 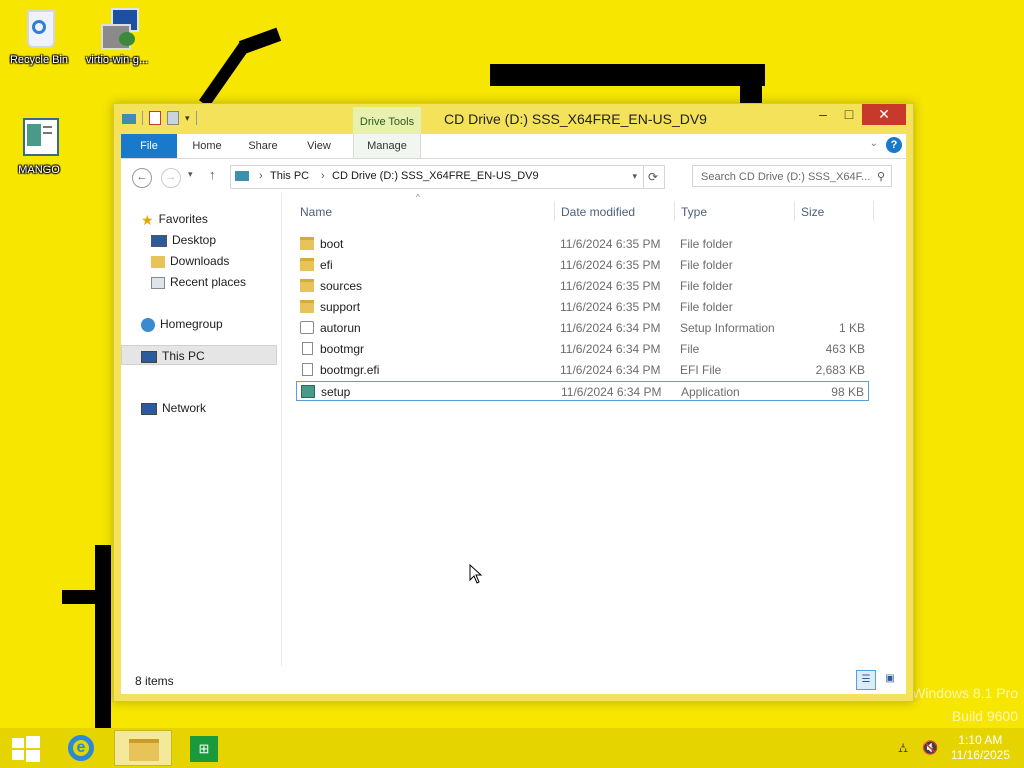 What do you see at coordinates (930, 748) in the screenshot?
I see `volume-muted-icon: 🔇` at bounding box center [930, 748].